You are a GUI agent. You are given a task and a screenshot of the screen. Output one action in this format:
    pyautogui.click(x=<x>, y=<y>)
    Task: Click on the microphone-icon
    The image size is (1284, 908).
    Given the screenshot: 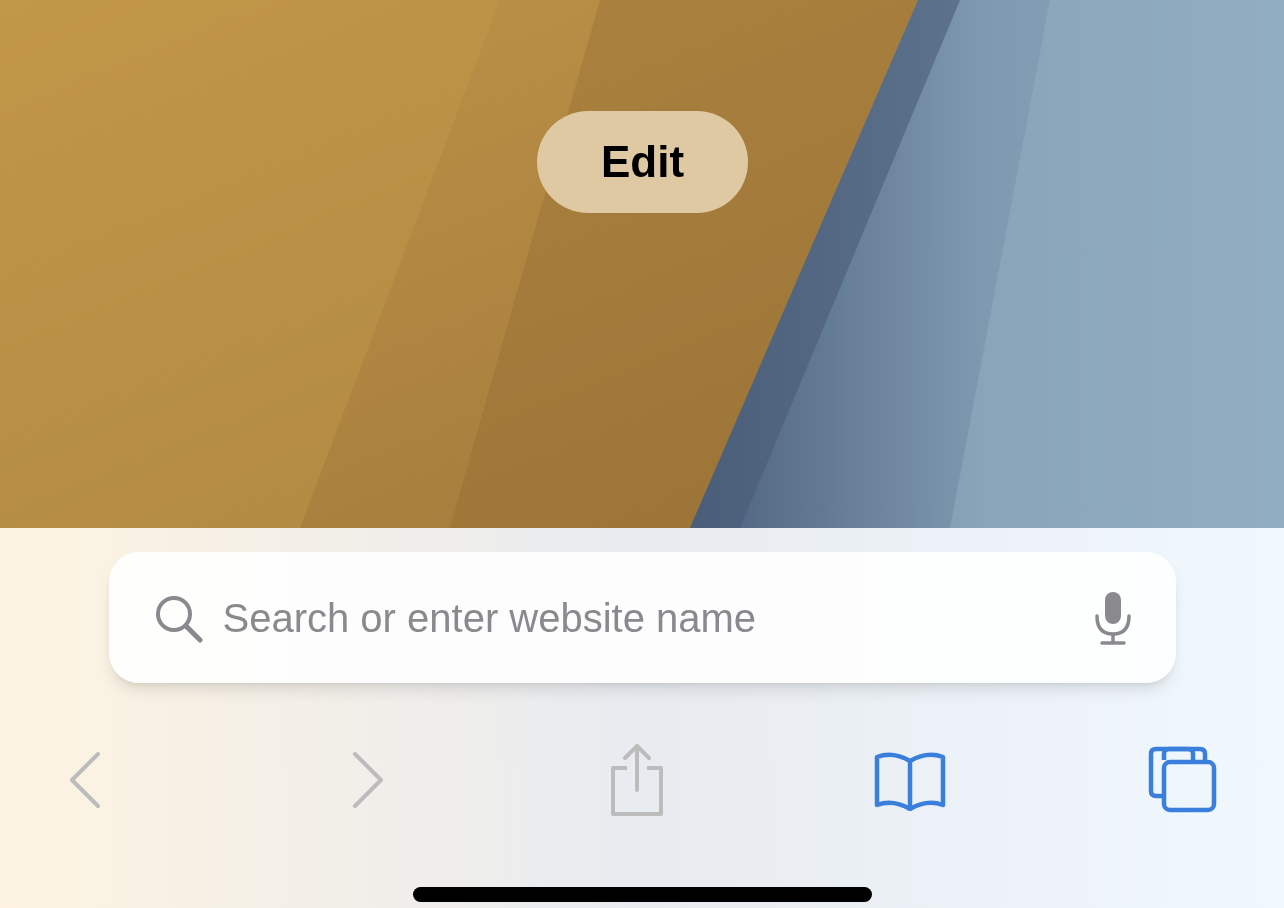 What is the action you would take?
    pyautogui.click(x=1112, y=617)
    